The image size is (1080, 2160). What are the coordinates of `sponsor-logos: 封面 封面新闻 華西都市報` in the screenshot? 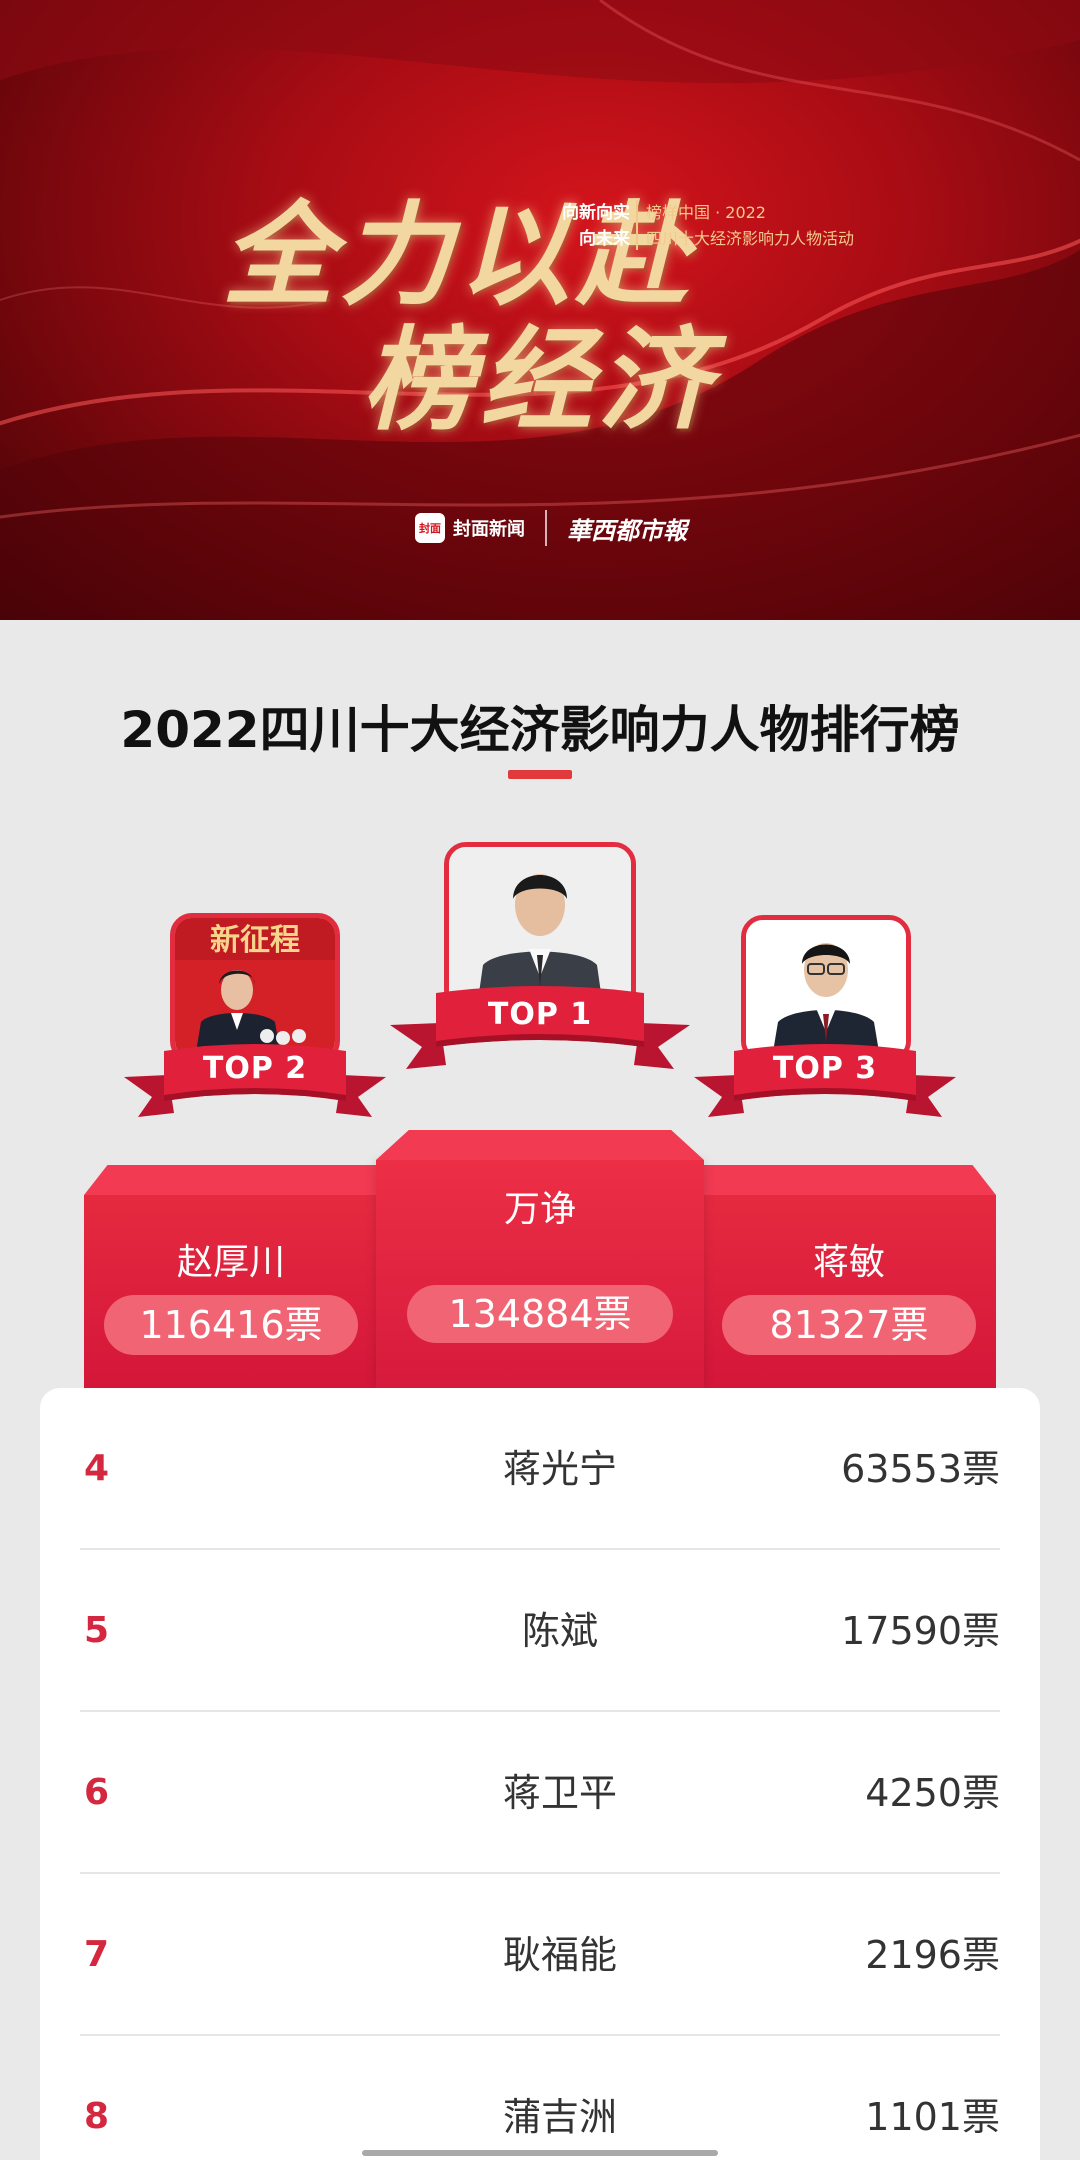 It's located at (551, 528).